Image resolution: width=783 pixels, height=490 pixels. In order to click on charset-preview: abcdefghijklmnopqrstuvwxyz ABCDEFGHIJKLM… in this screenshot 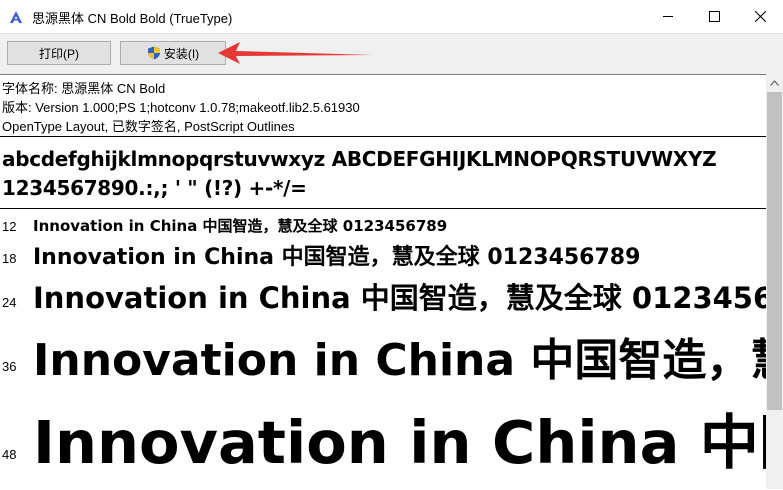, I will do `click(359, 174)`.